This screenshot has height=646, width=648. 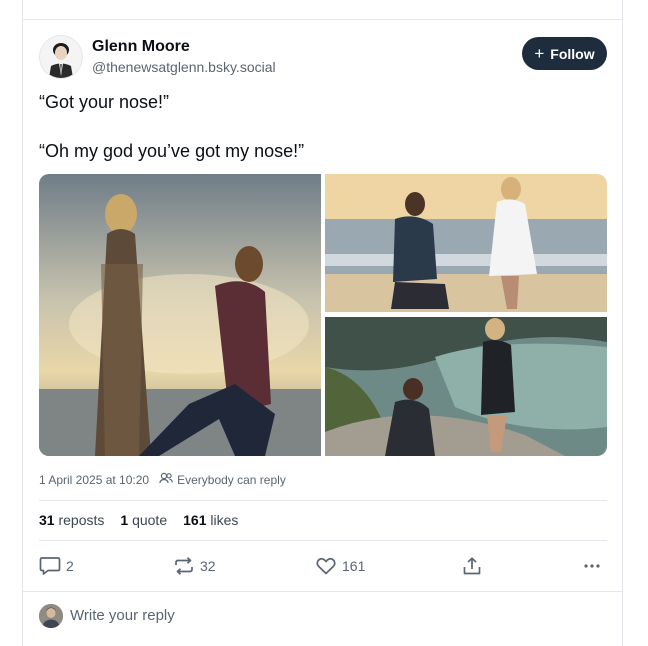 What do you see at coordinates (150, 520) in the screenshot?
I see `quotes-label: quote` at bounding box center [150, 520].